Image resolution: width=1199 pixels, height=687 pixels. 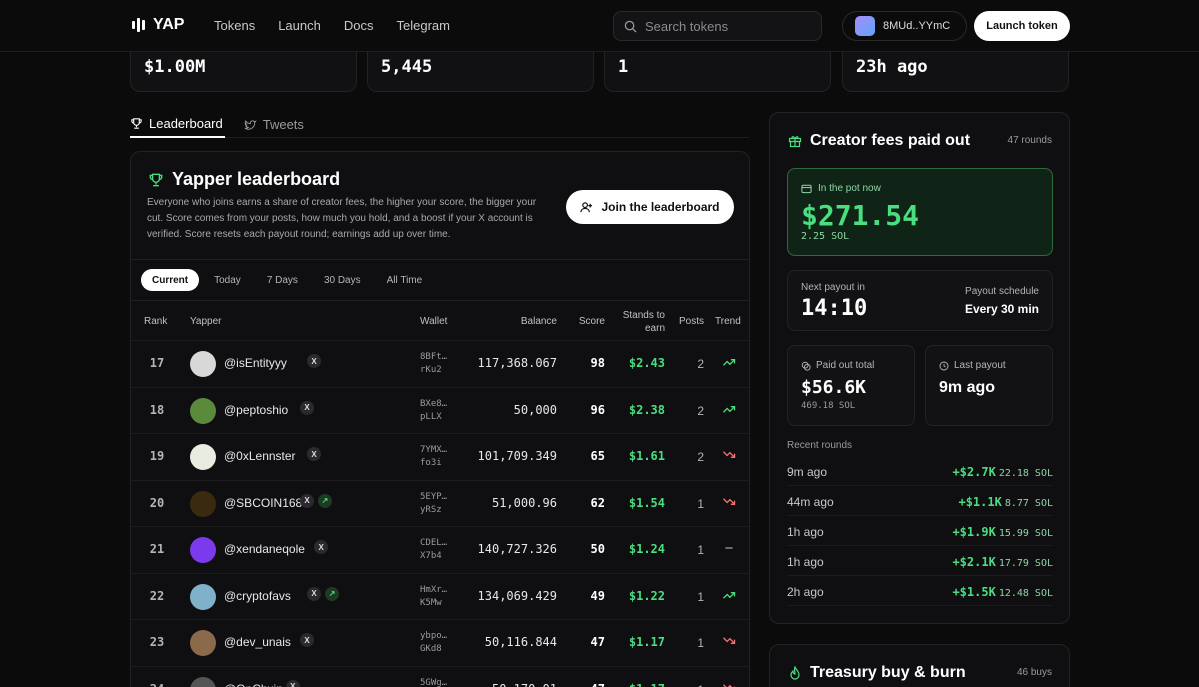 What do you see at coordinates (359, 25) in the screenshot?
I see `nav-link-docs: Docs` at bounding box center [359, 25].